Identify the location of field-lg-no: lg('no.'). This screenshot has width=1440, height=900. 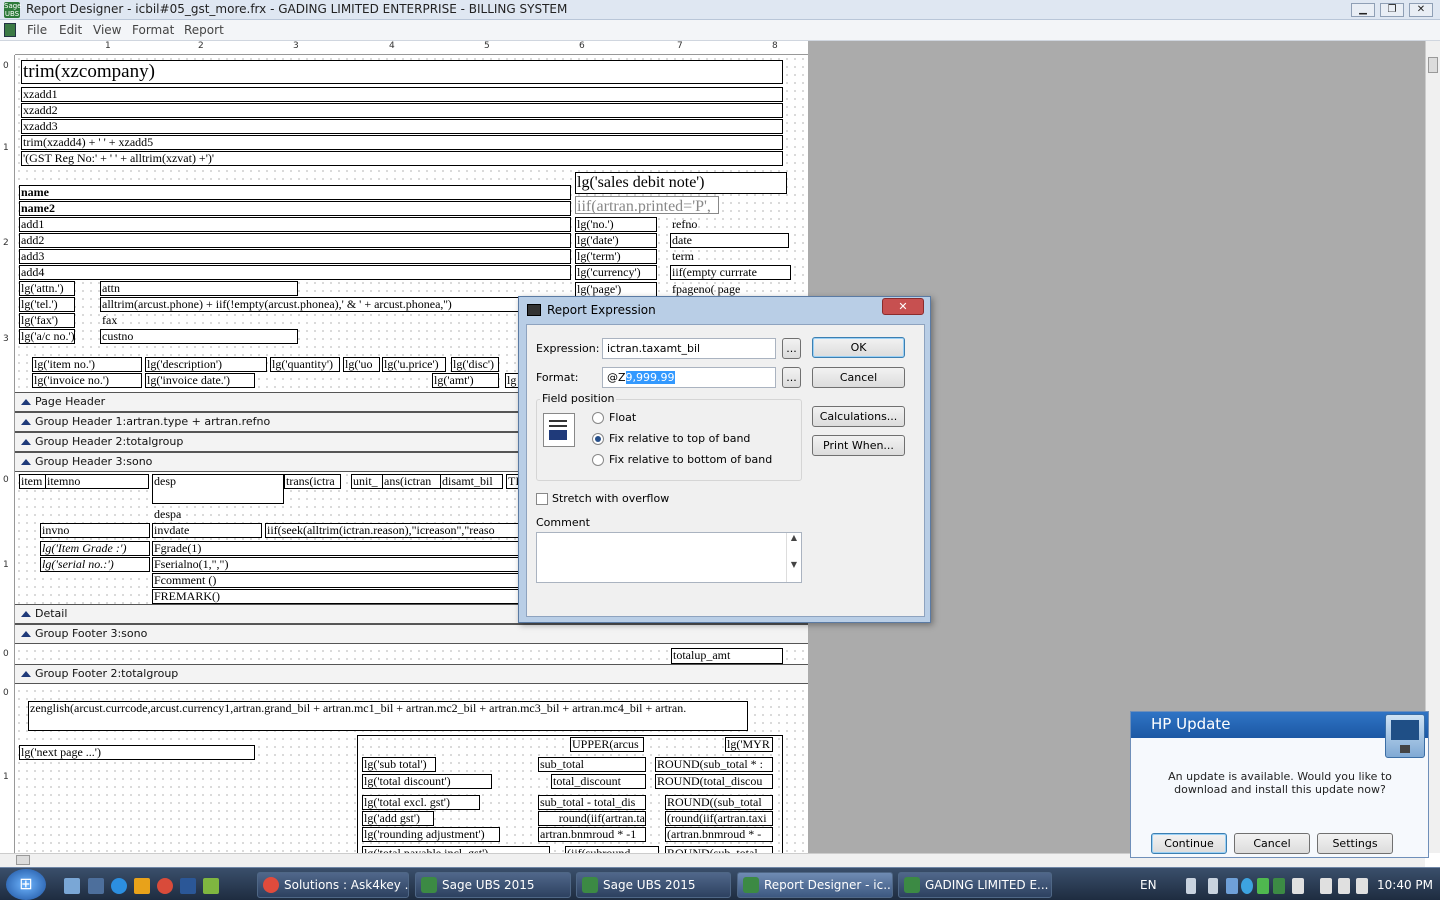
(616, 224).